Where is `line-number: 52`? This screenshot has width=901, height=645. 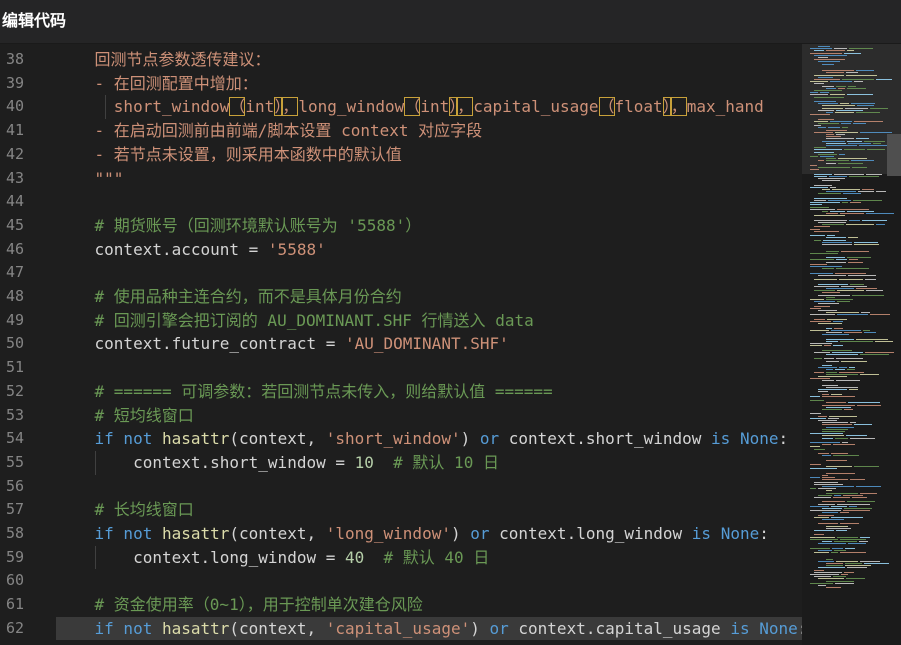 line-number: 52 is located at coordinates (14, 390).